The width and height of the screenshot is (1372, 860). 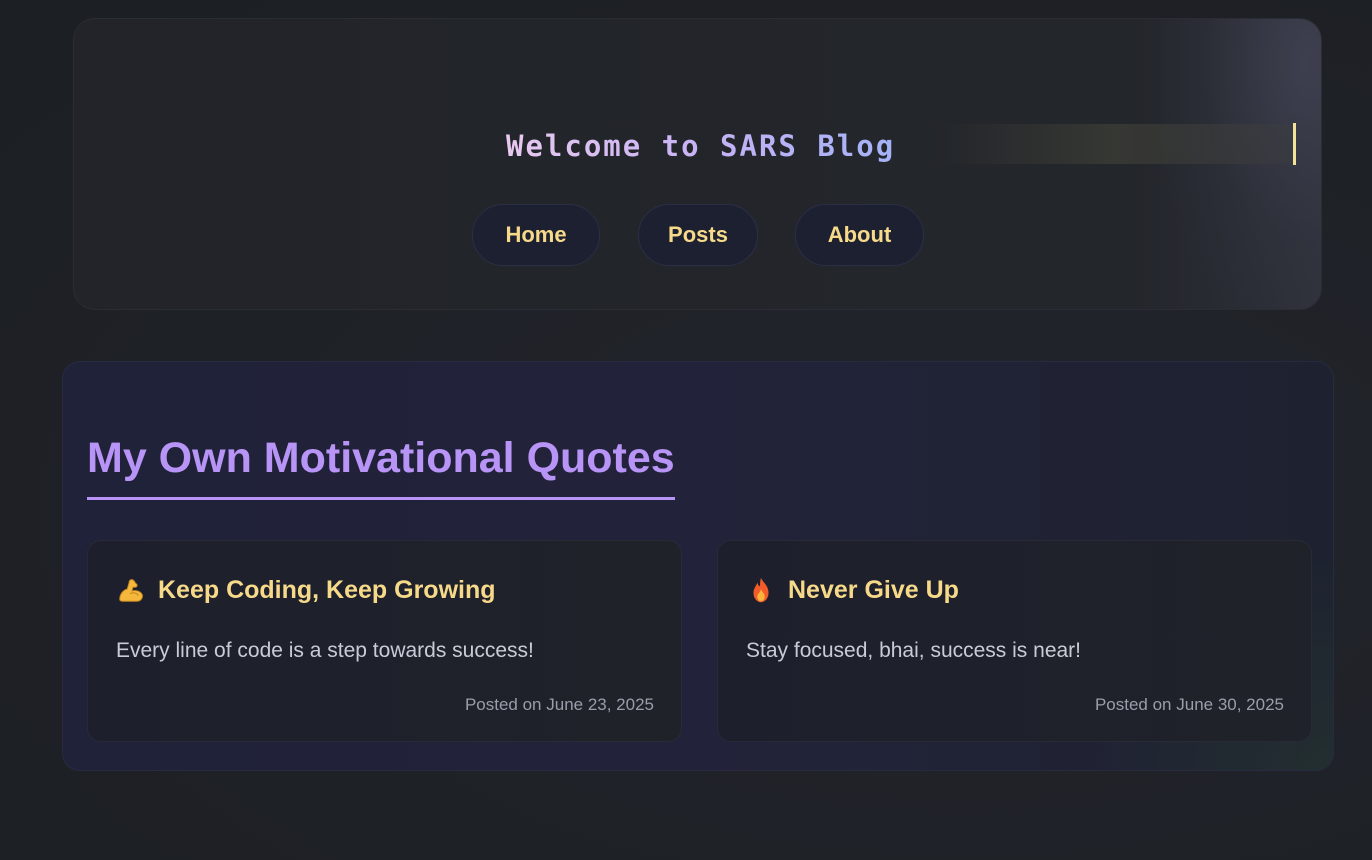 I want to click on nav-home-link: Home, so click(x=536, y=235).